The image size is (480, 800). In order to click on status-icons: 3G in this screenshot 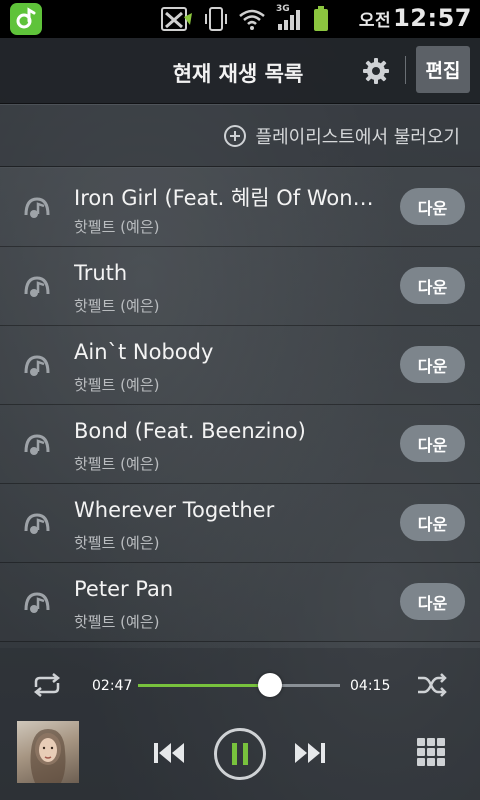, I will do `click(245, 18)`.